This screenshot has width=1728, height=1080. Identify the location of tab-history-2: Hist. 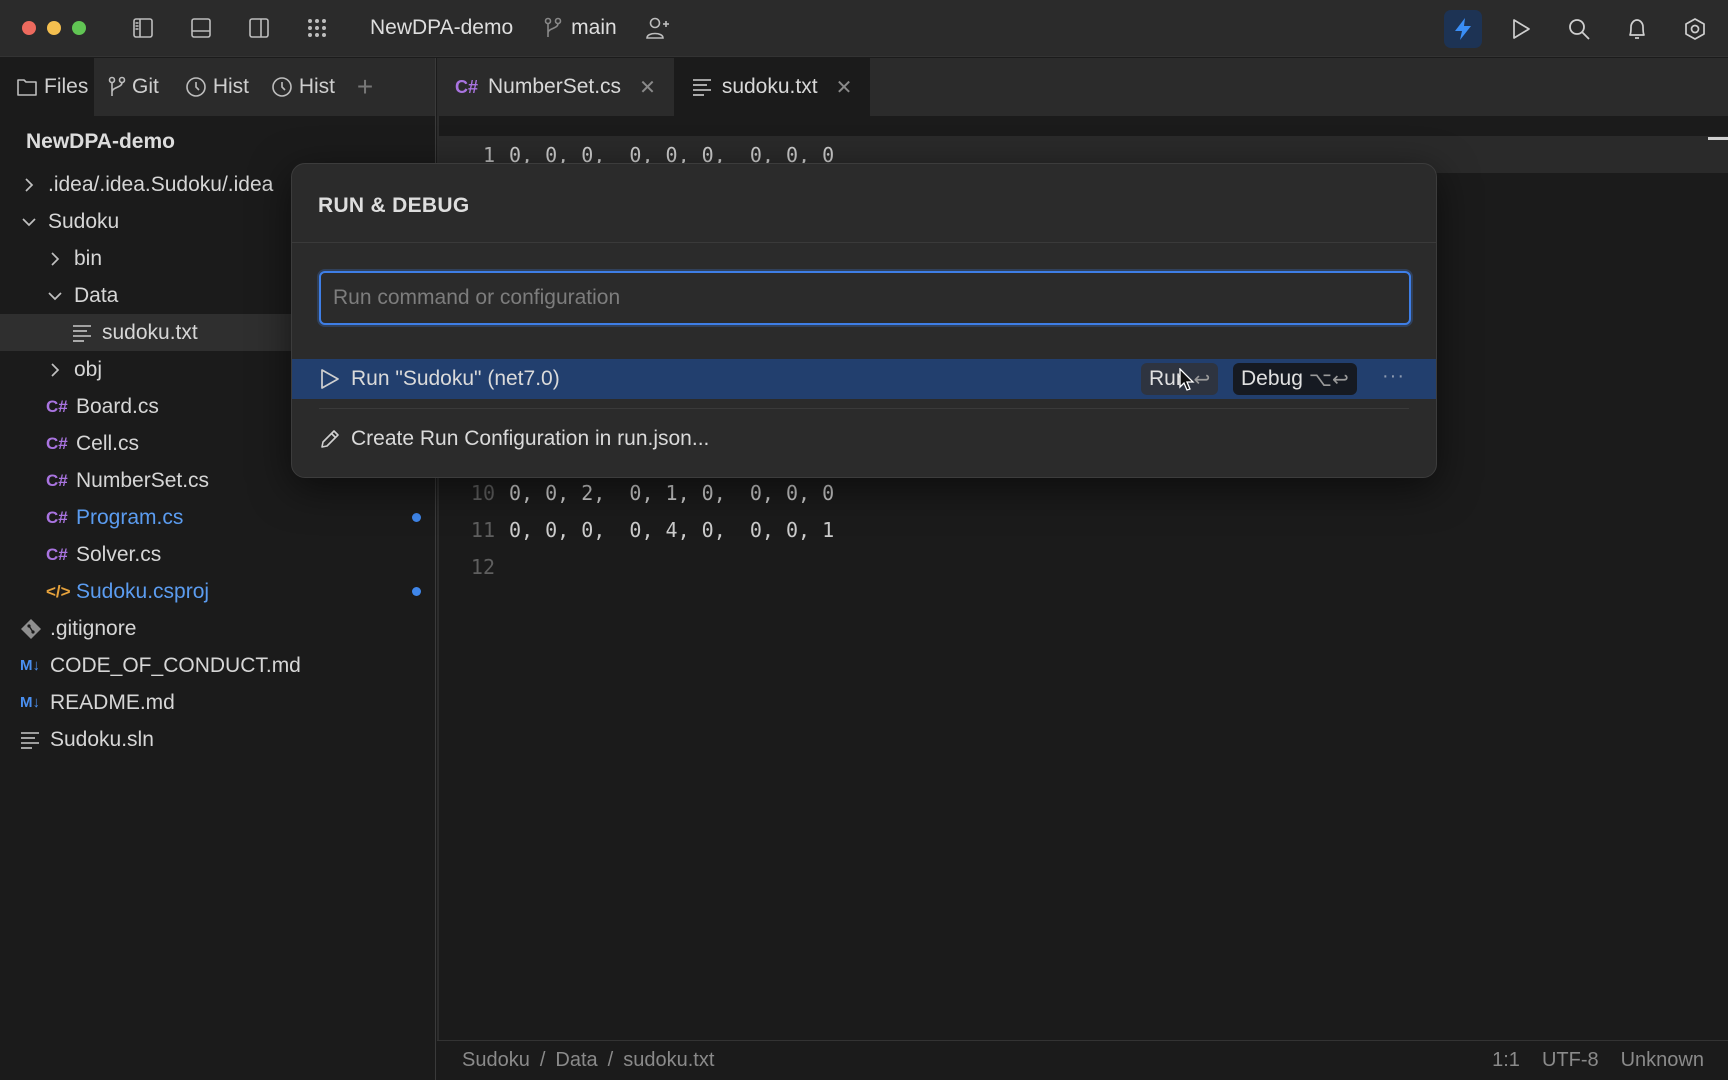
(306, 87).